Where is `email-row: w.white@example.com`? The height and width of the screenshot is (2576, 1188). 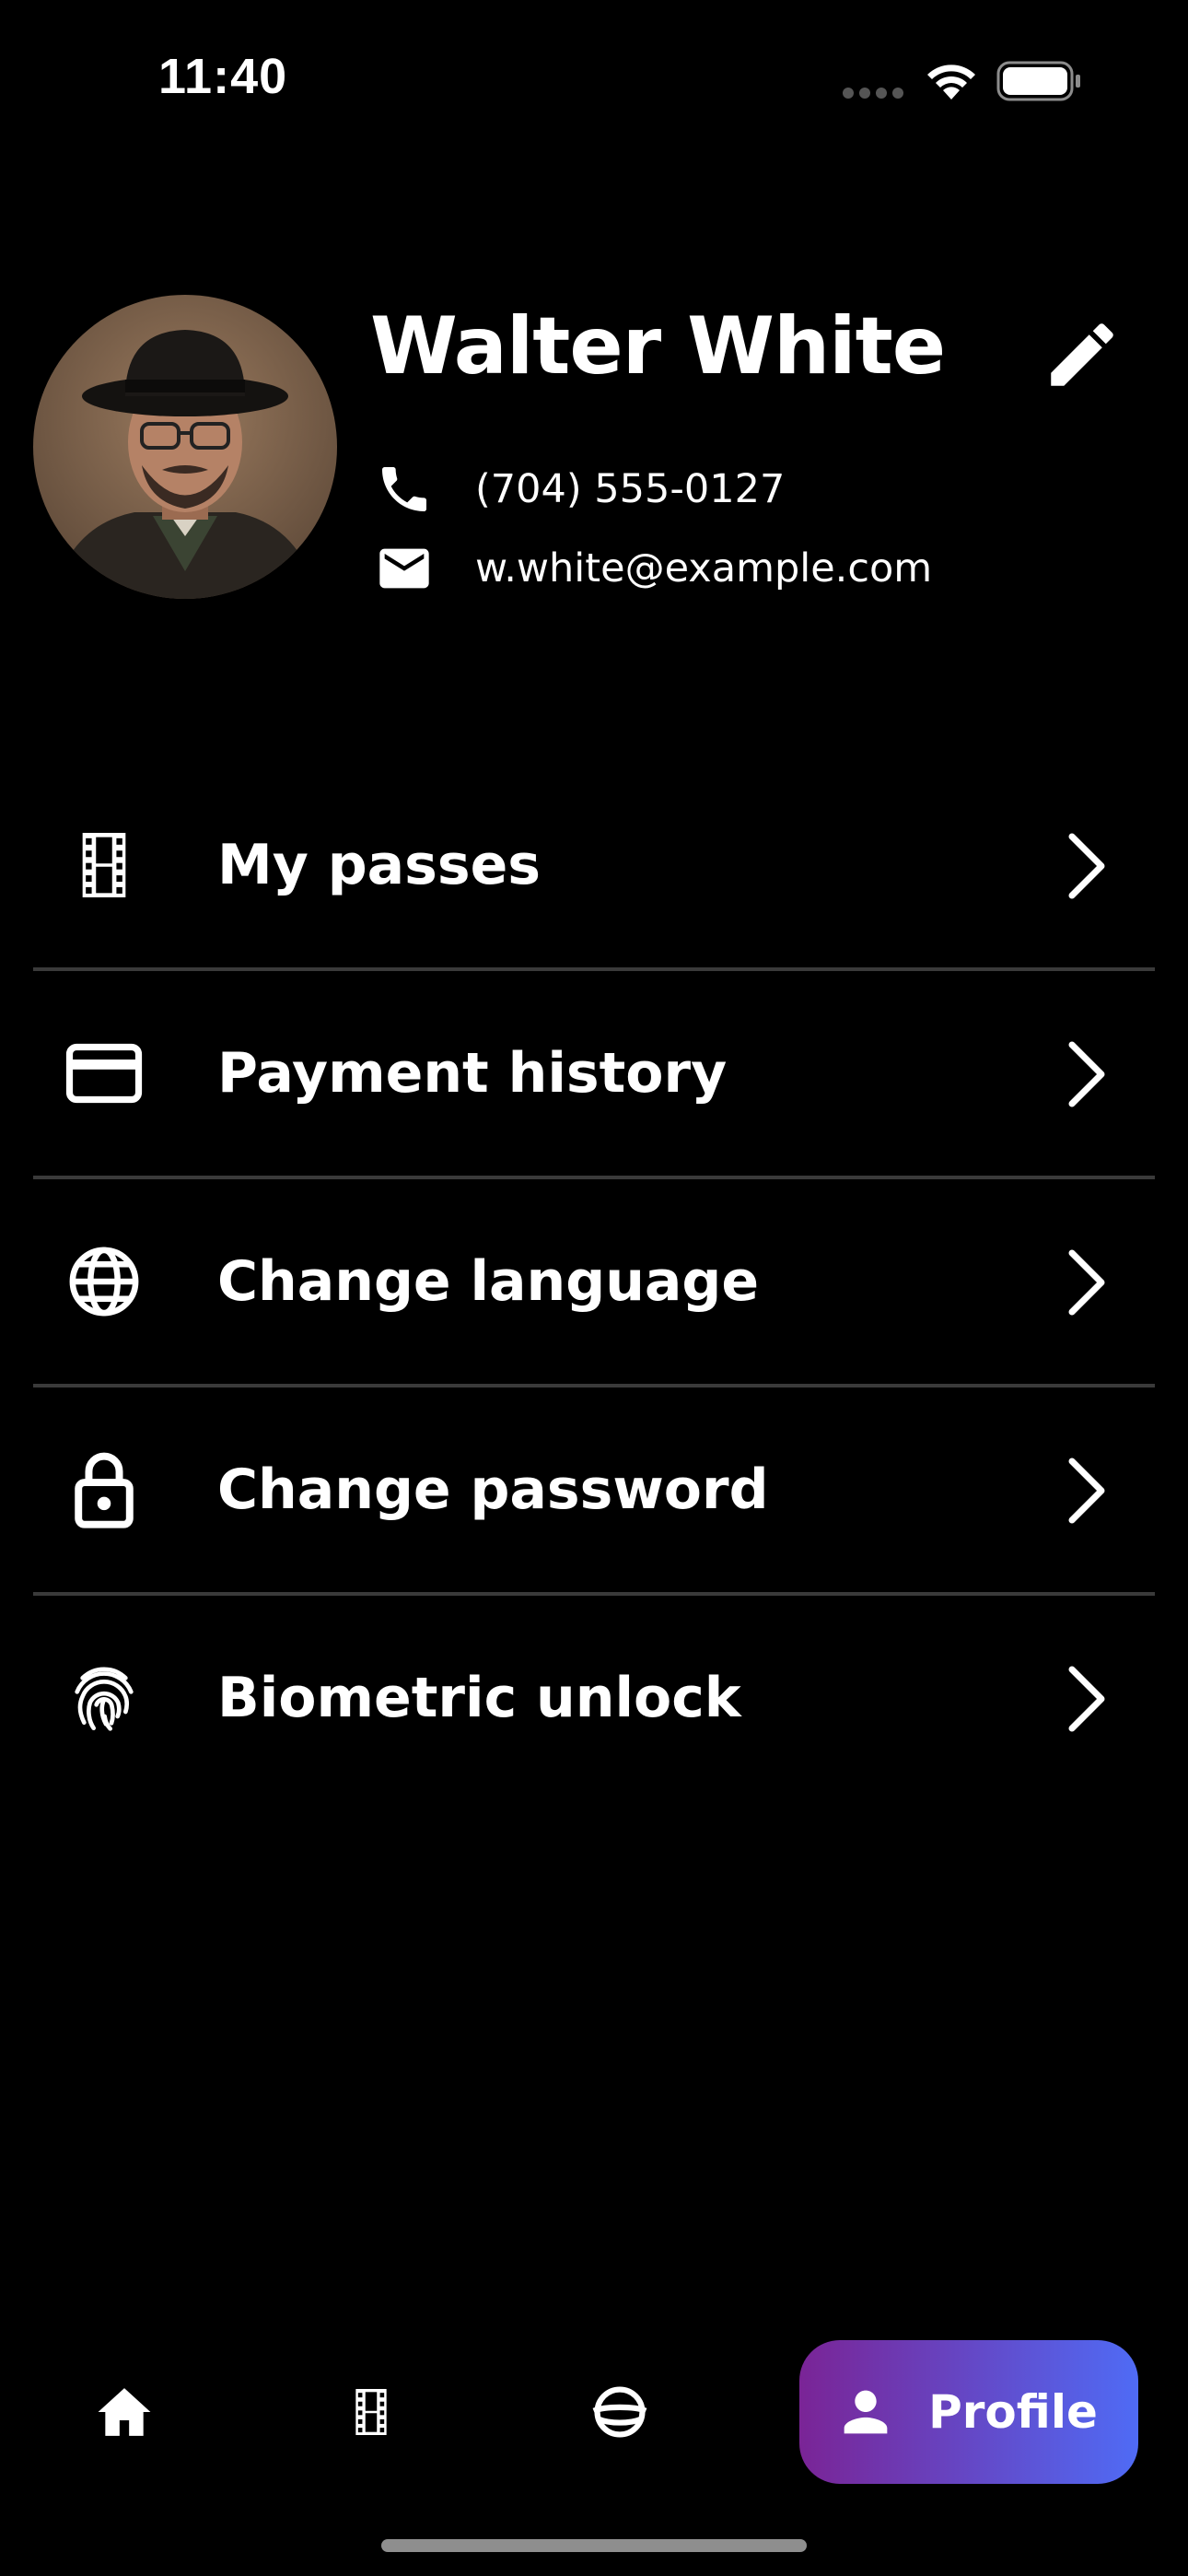 email-row: w.white@example.com is located at coordinates (652, 568).